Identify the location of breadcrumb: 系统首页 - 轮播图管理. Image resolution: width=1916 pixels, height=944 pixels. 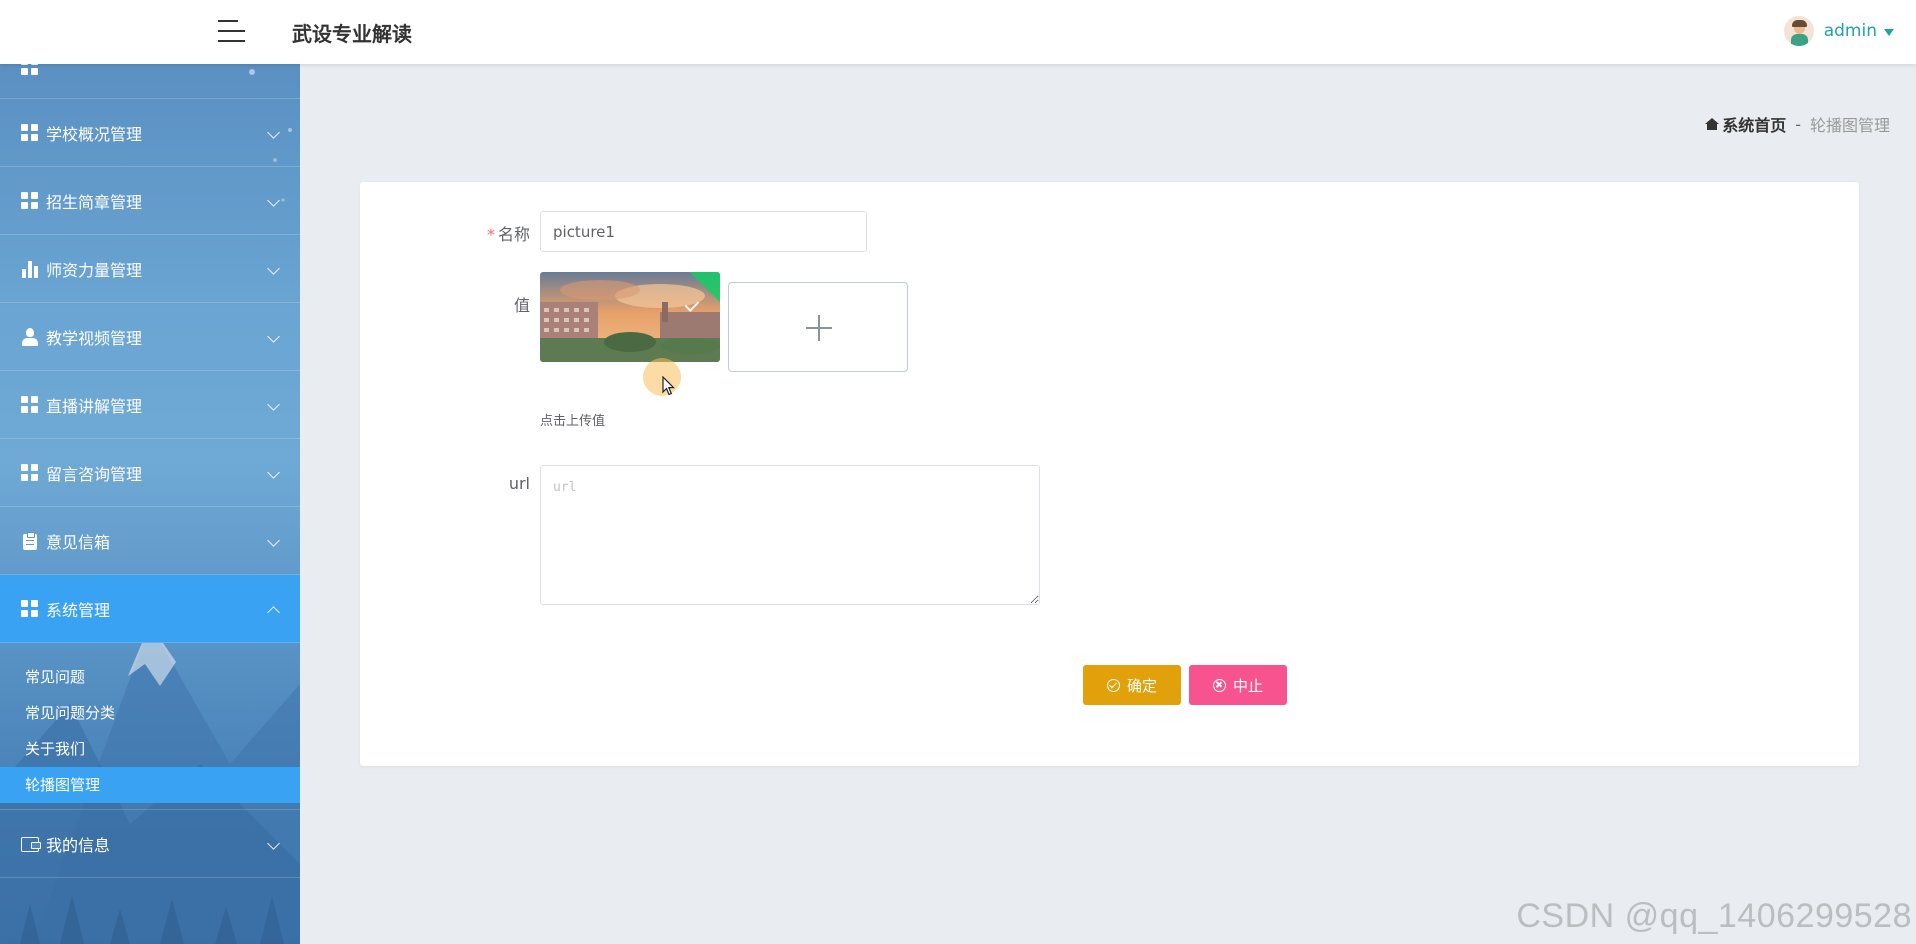
(1797, 124).